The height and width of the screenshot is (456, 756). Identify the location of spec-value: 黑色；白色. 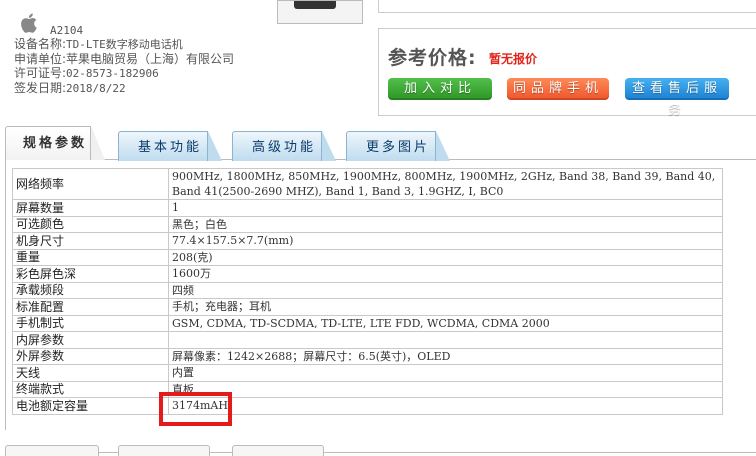
(445, 224).